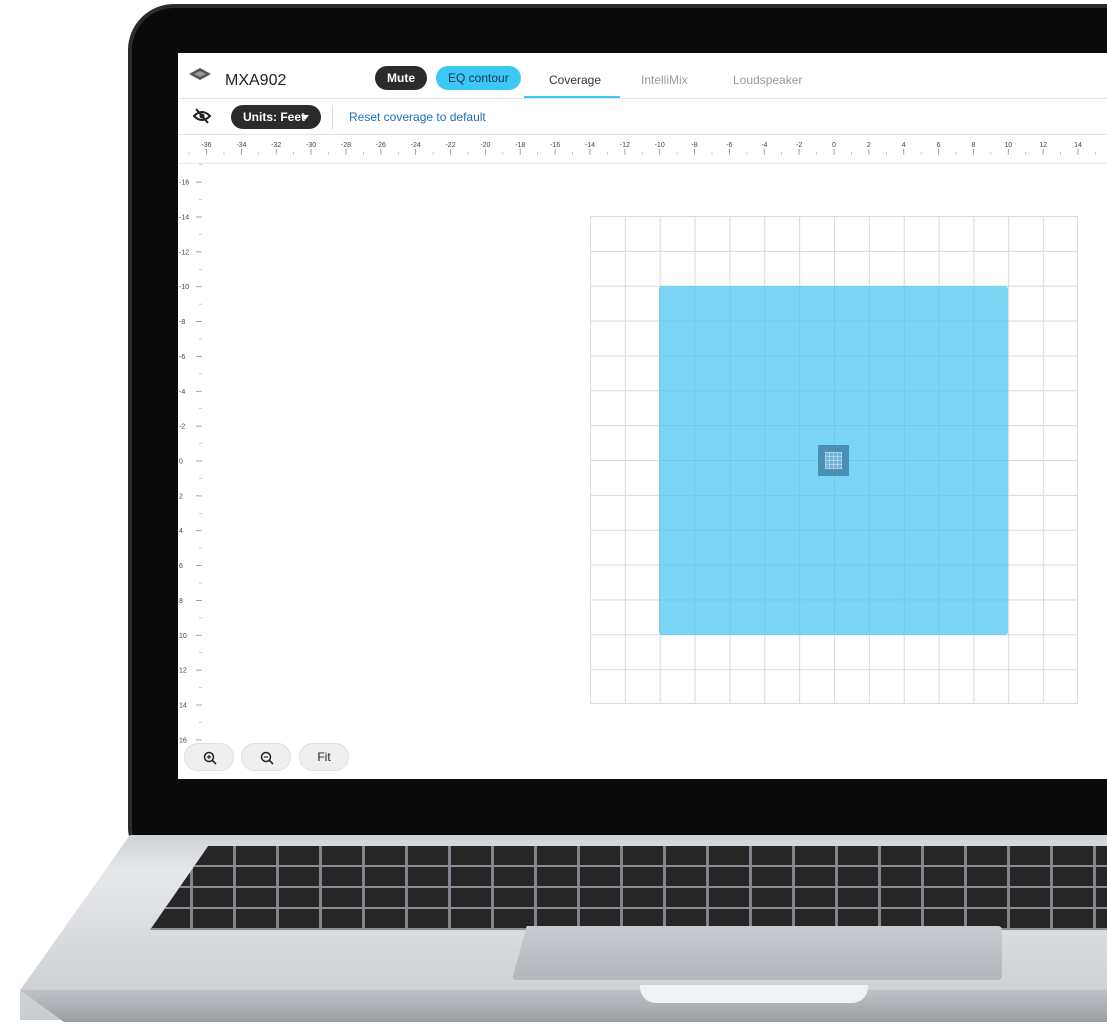  What do you see at coordinates (563, 1006) in the screenshot?
I see `laptop-base-lip` at bounding box center [563, 1006].